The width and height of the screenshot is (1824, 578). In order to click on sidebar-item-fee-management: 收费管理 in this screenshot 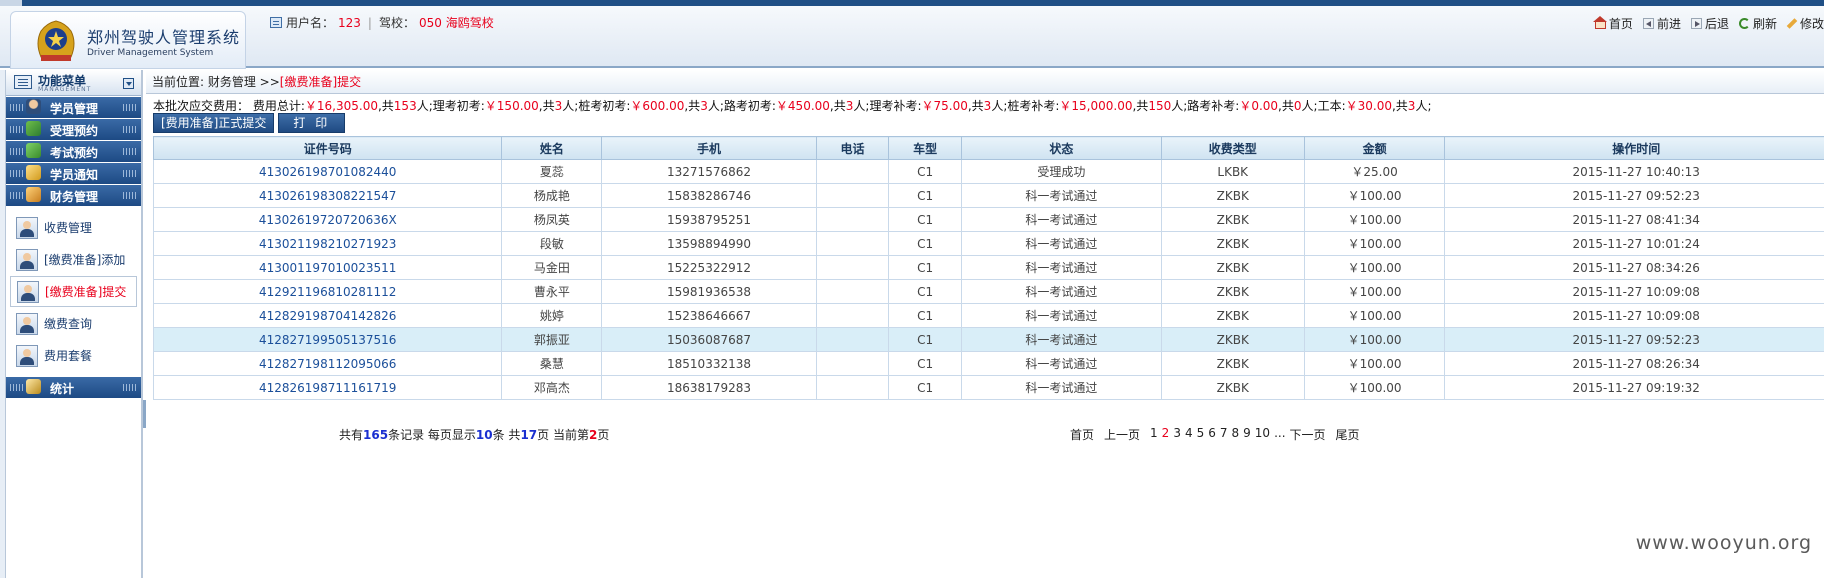, I will do `click(73, 227)`.